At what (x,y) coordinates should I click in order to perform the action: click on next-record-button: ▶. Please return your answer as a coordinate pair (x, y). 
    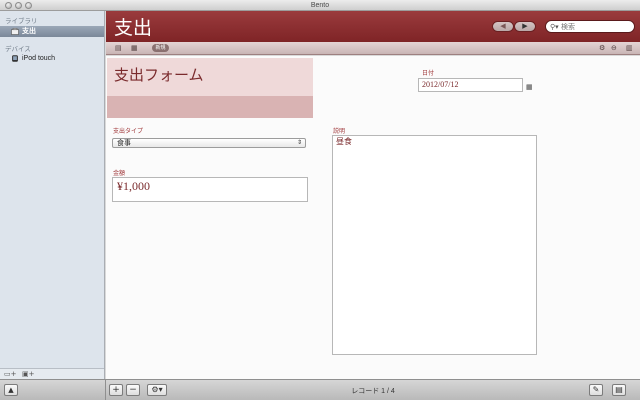
    Looking at the image, I should click on (525, 26).